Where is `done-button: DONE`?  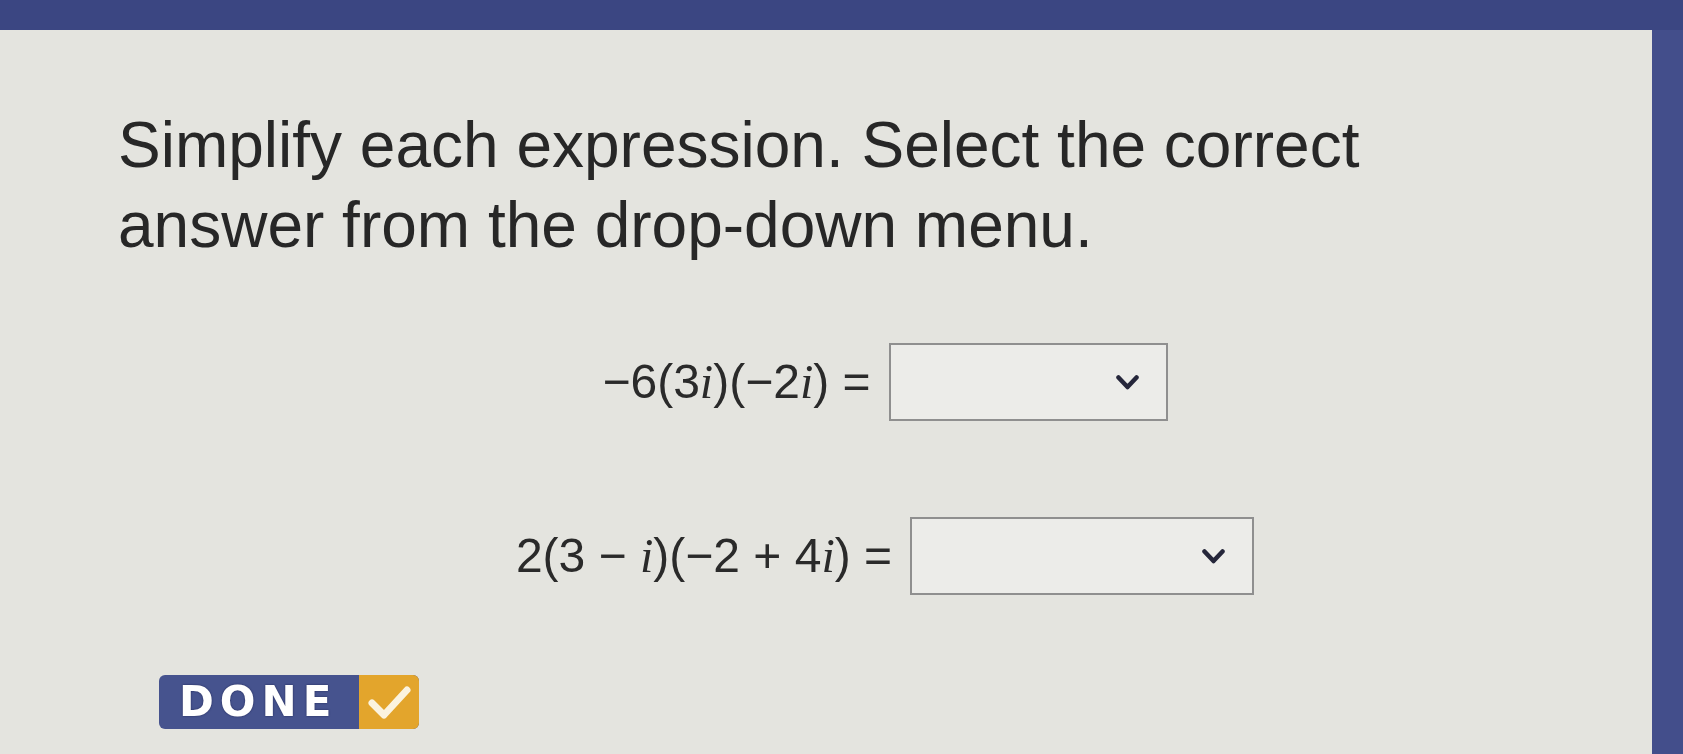
done-button: DONE is located at coordinates (289, 702).